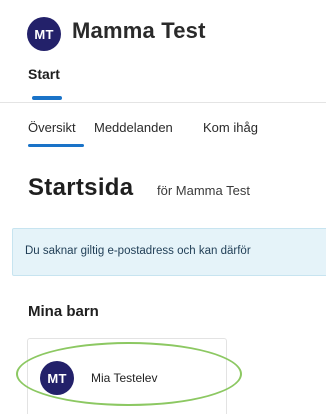 Image resolution: width=326 pixels, height=414 pixels. What do you see at coordinates (63, 311) in the screenshot?
I see `children-heading: Mina barn` at bounding box center [63, 311].